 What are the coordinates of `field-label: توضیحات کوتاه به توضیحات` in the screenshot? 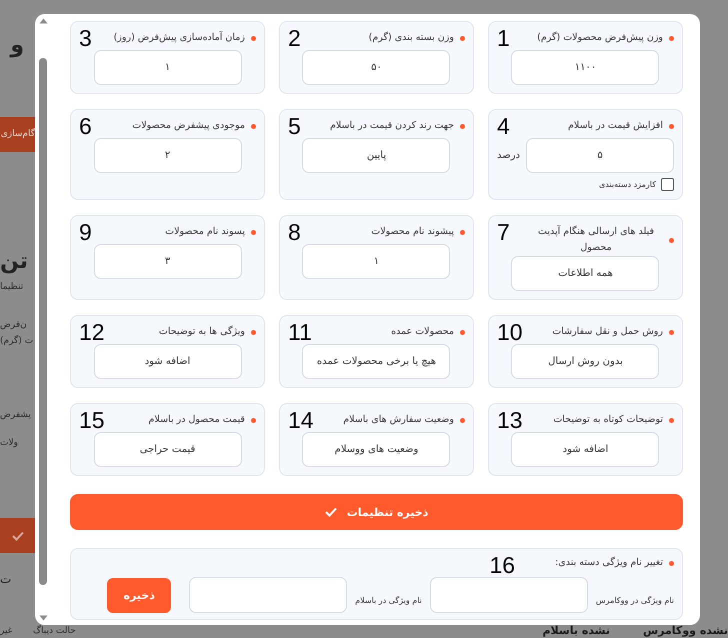 It's located at (608, 420).